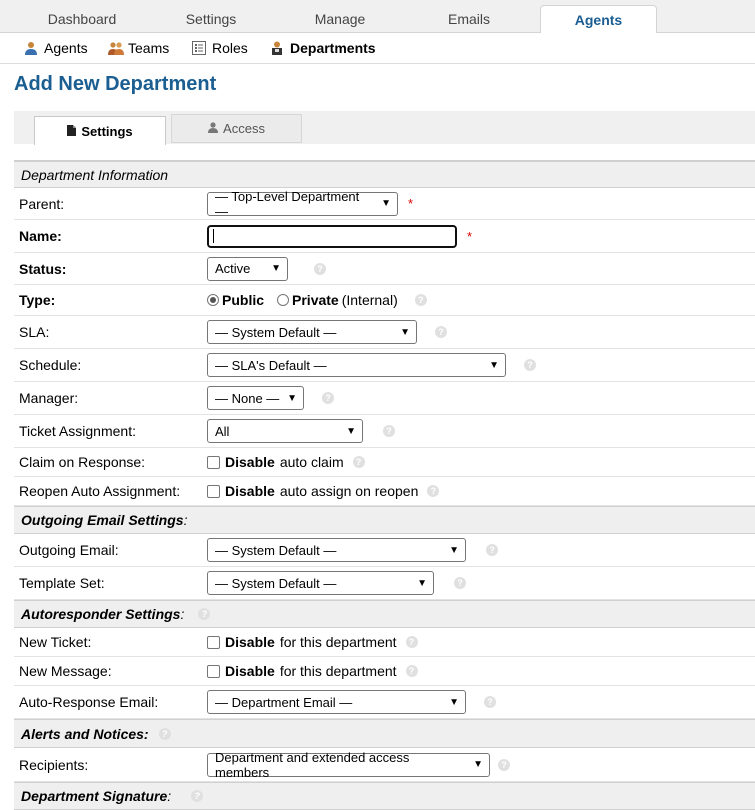 The image size is (755, 810). I want to click on subnav-item-departments: Departments, so click(323, 48).